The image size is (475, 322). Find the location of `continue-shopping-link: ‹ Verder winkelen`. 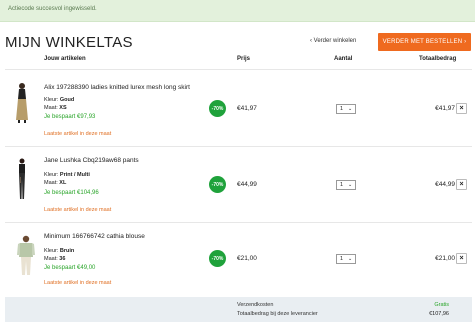

continue-shopping-link: ‹ Verder winkelen is located at coordinates (333, 41).